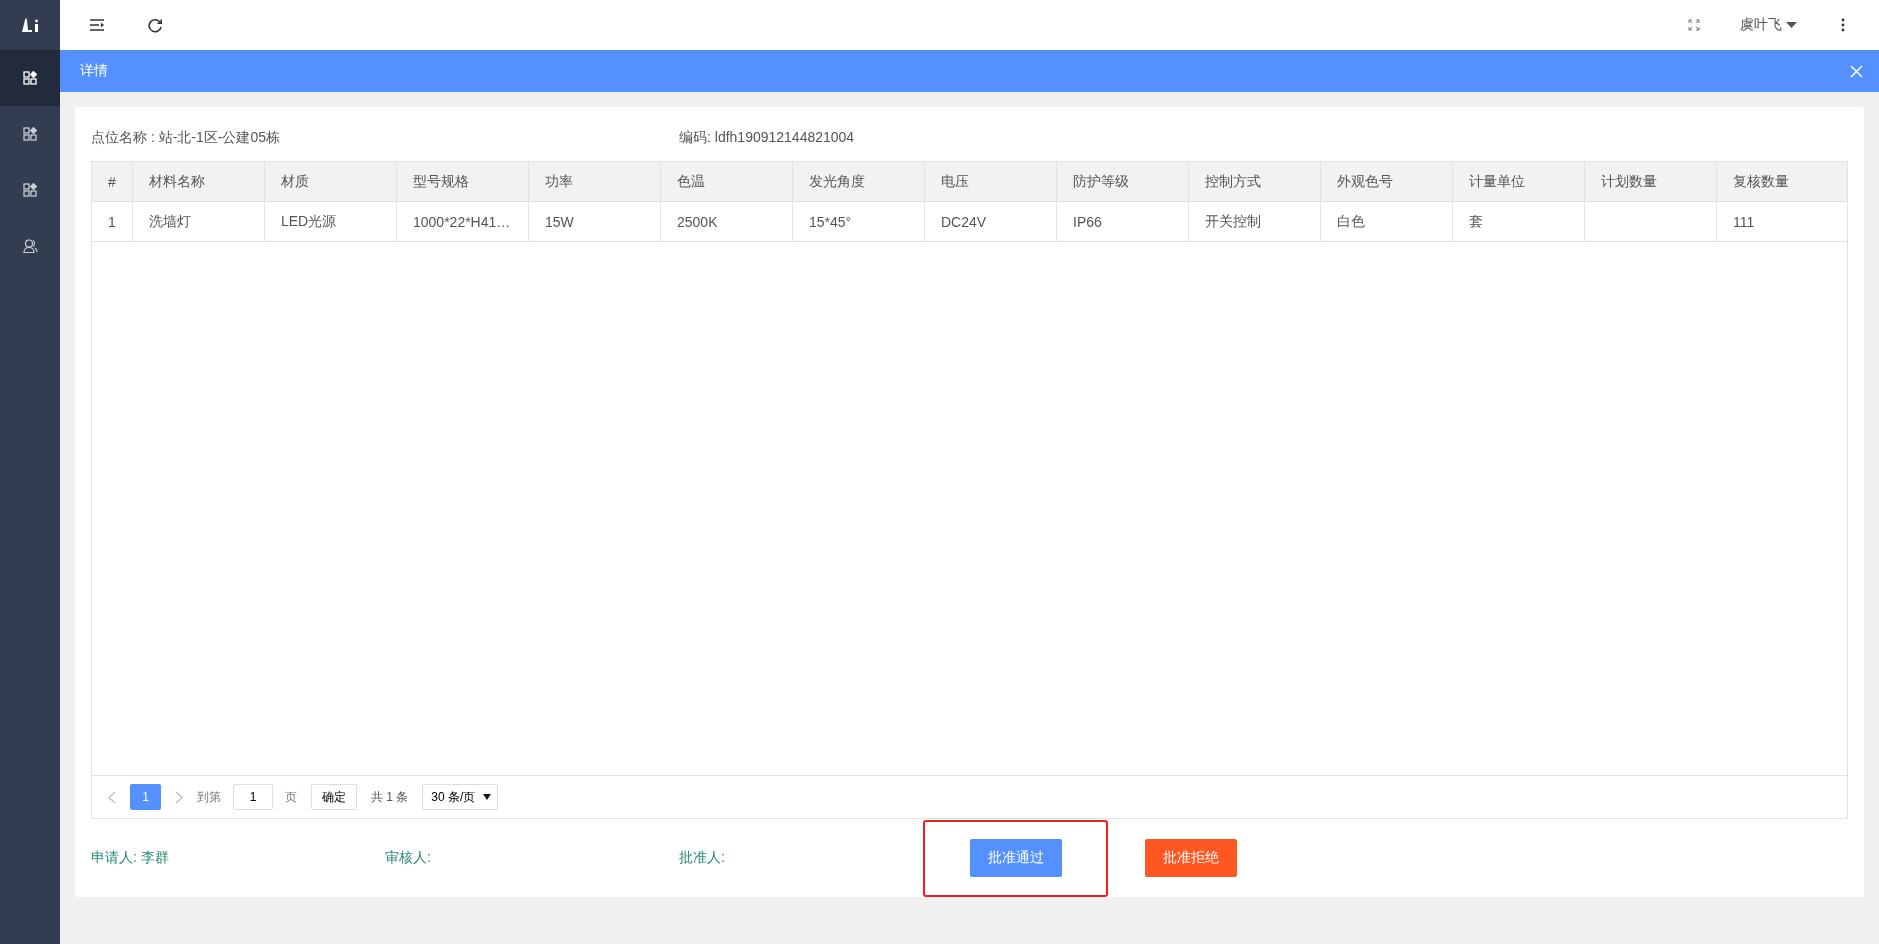 The width and height of the screenshot is (1879, 944). I want to click on table-cell-text: 111, so click(1744, 222).